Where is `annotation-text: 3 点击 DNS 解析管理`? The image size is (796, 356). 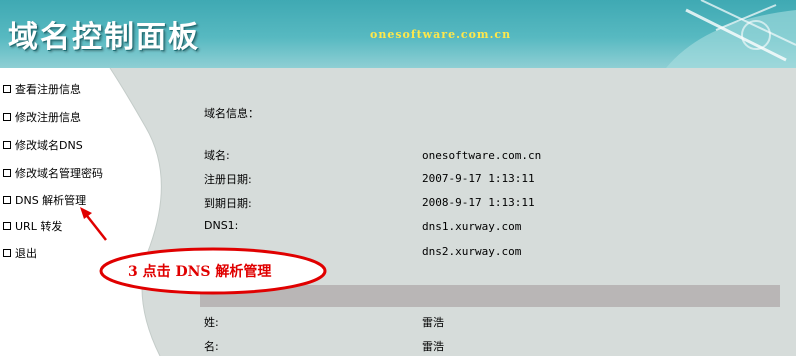
annotation-text: 3 点击 DNS 解析管理 is located at coordinates (200, 272).